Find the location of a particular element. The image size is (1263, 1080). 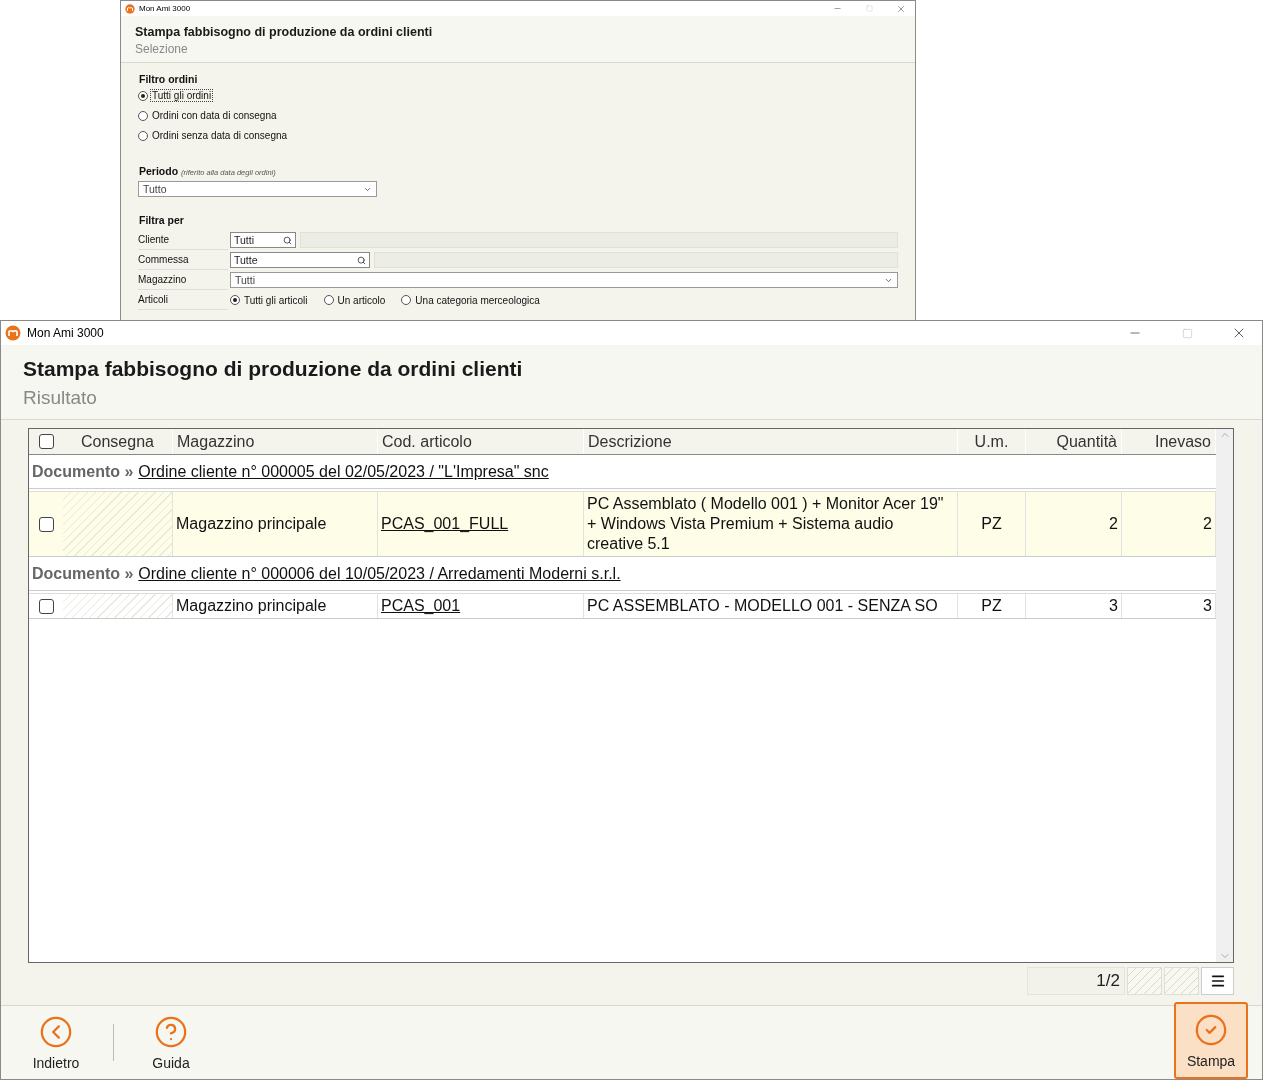

field-label: Commessa is located at coordinates (183, 260).